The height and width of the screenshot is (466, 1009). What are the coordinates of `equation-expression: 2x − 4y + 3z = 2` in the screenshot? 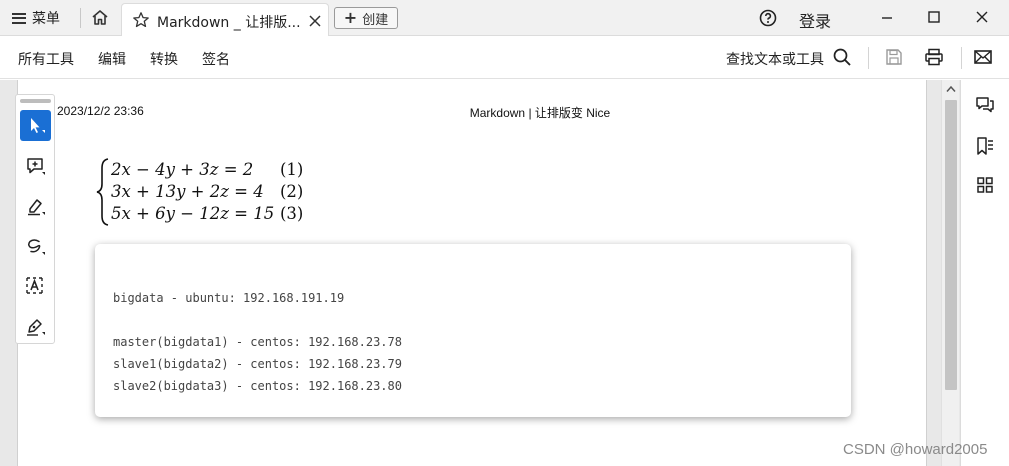 It's located at (182, 169).